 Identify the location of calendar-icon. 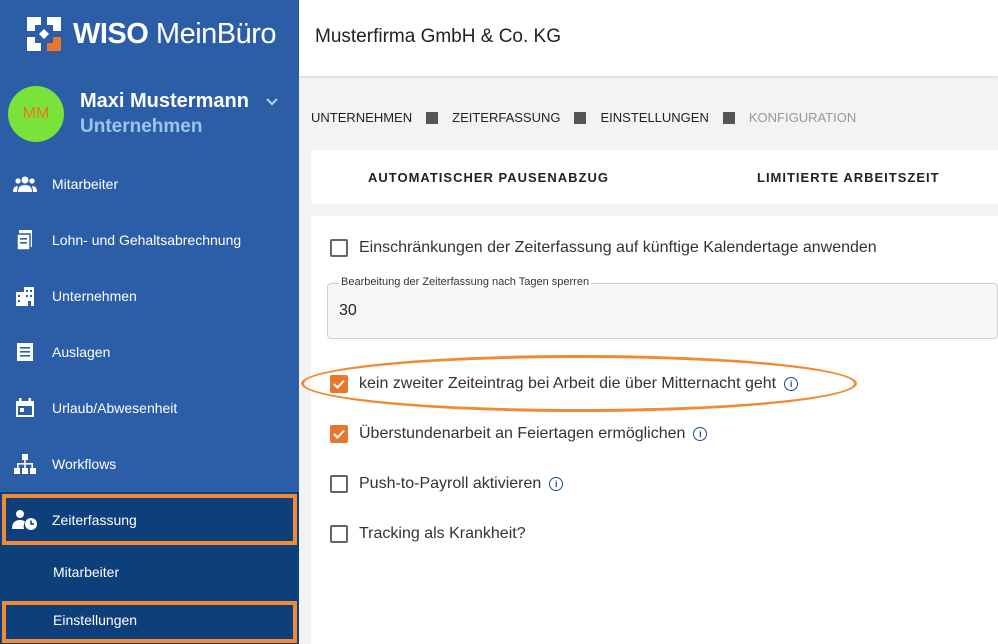
(25, 408).